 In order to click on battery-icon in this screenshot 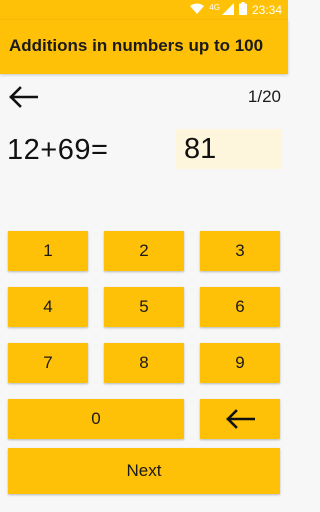, I will do `click(242, 10)`.